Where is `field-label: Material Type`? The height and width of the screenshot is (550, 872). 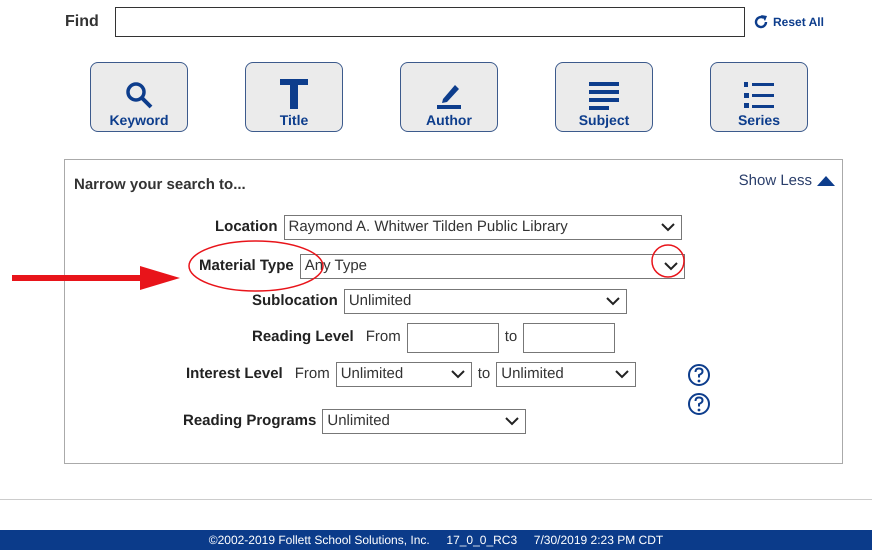
field-label: Material Type is located at coordinates (246, 266).